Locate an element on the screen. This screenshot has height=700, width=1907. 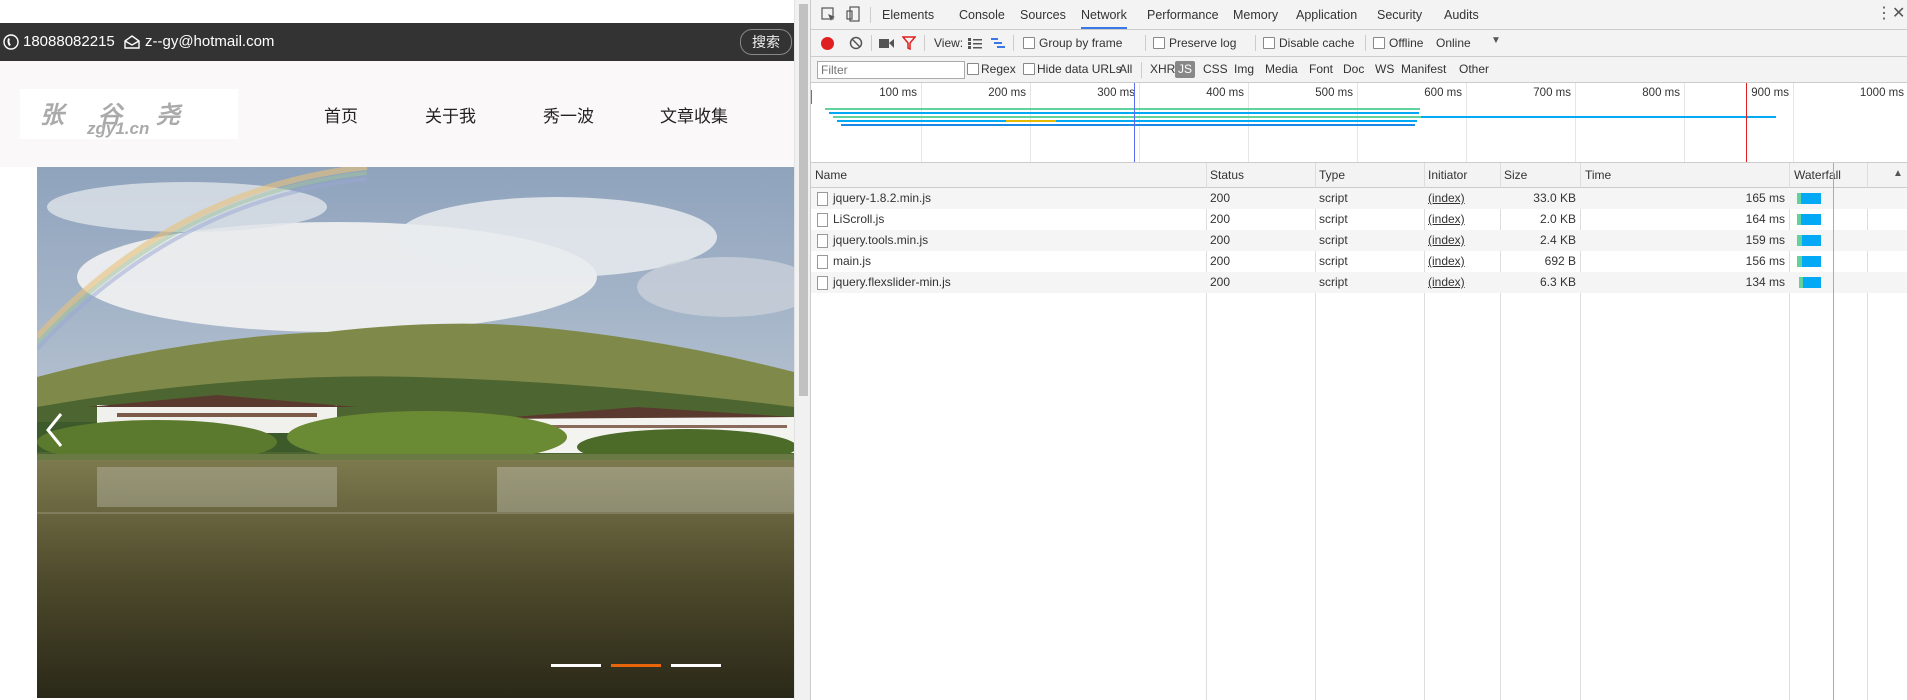
request-time: 164 ms is located at coordinates (1765, 219).